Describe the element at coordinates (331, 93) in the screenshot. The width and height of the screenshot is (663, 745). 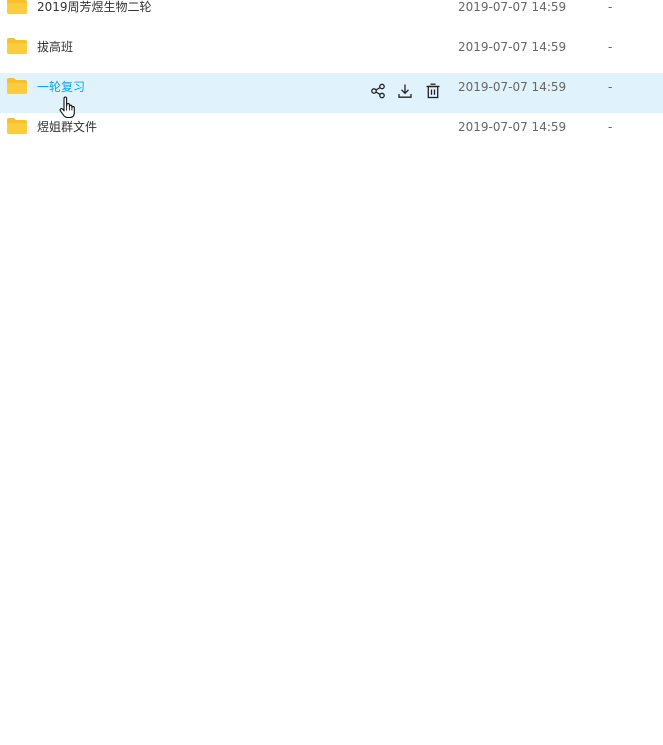
I see `file-row-hovered: 一轮复习 2019-07-07 14:59 -` at that location.